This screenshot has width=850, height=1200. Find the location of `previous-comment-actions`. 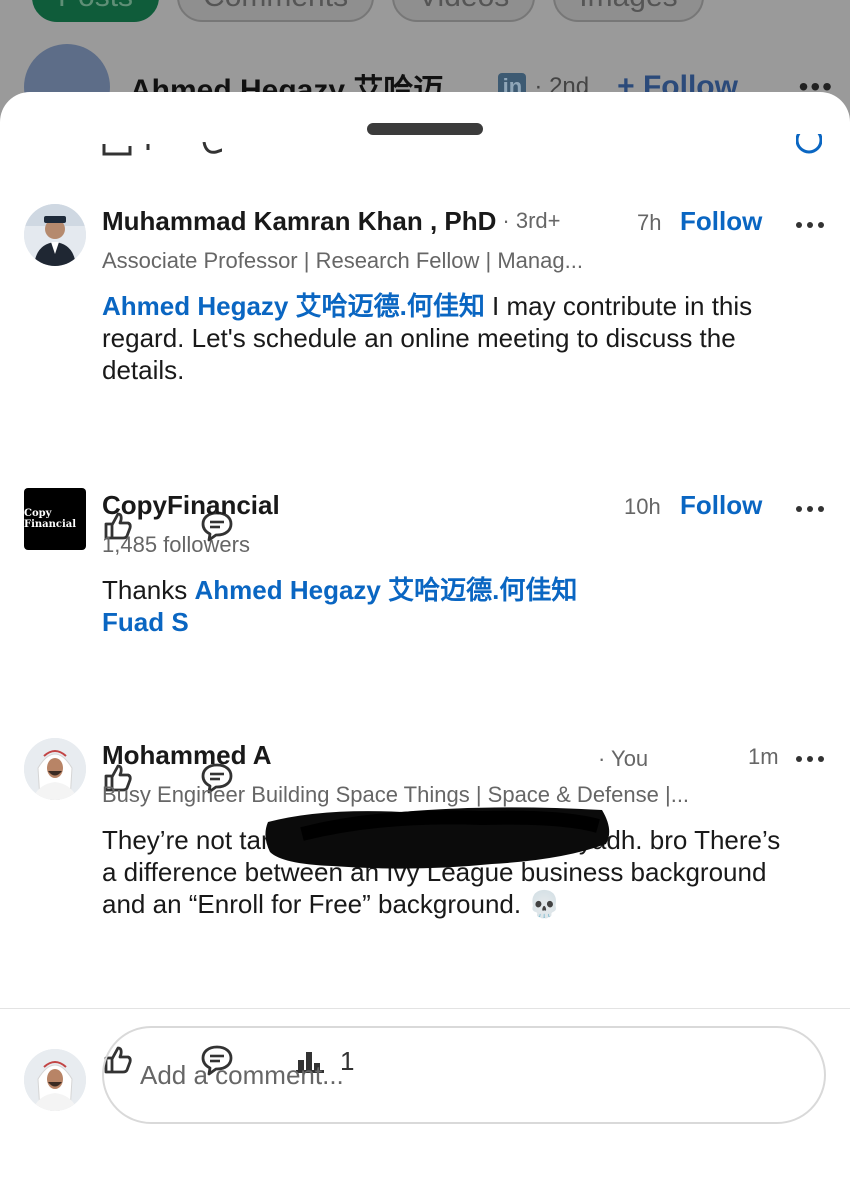

previous-comment-actions is located at coordinates (162, 152).